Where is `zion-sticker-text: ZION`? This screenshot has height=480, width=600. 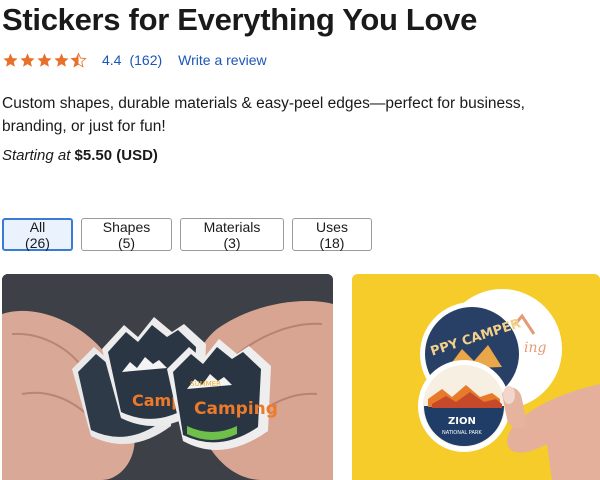 zion-sticker-text: ZION is located at coordinates (462, 421).